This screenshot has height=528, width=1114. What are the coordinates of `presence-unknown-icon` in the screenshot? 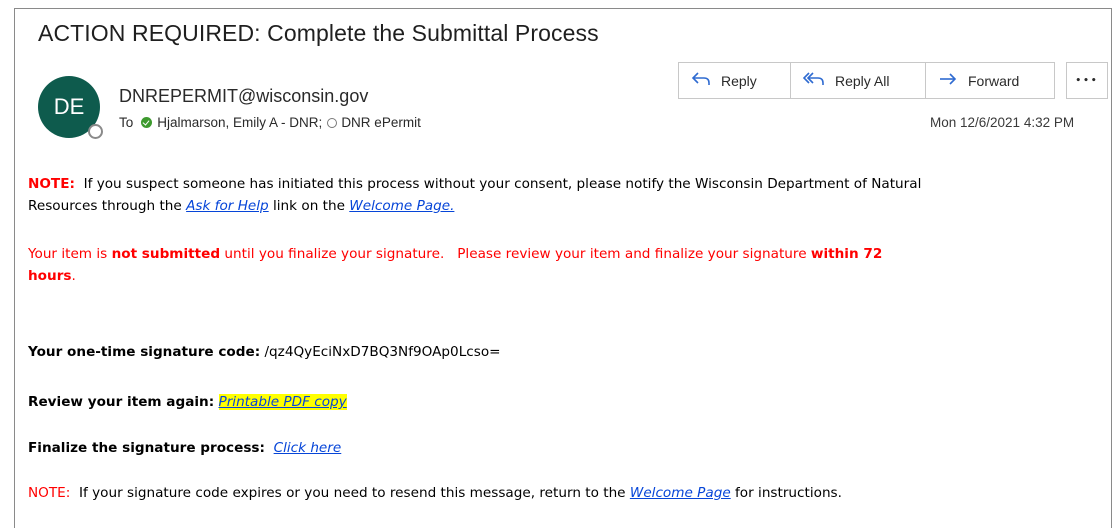 It's located at (332, 122).